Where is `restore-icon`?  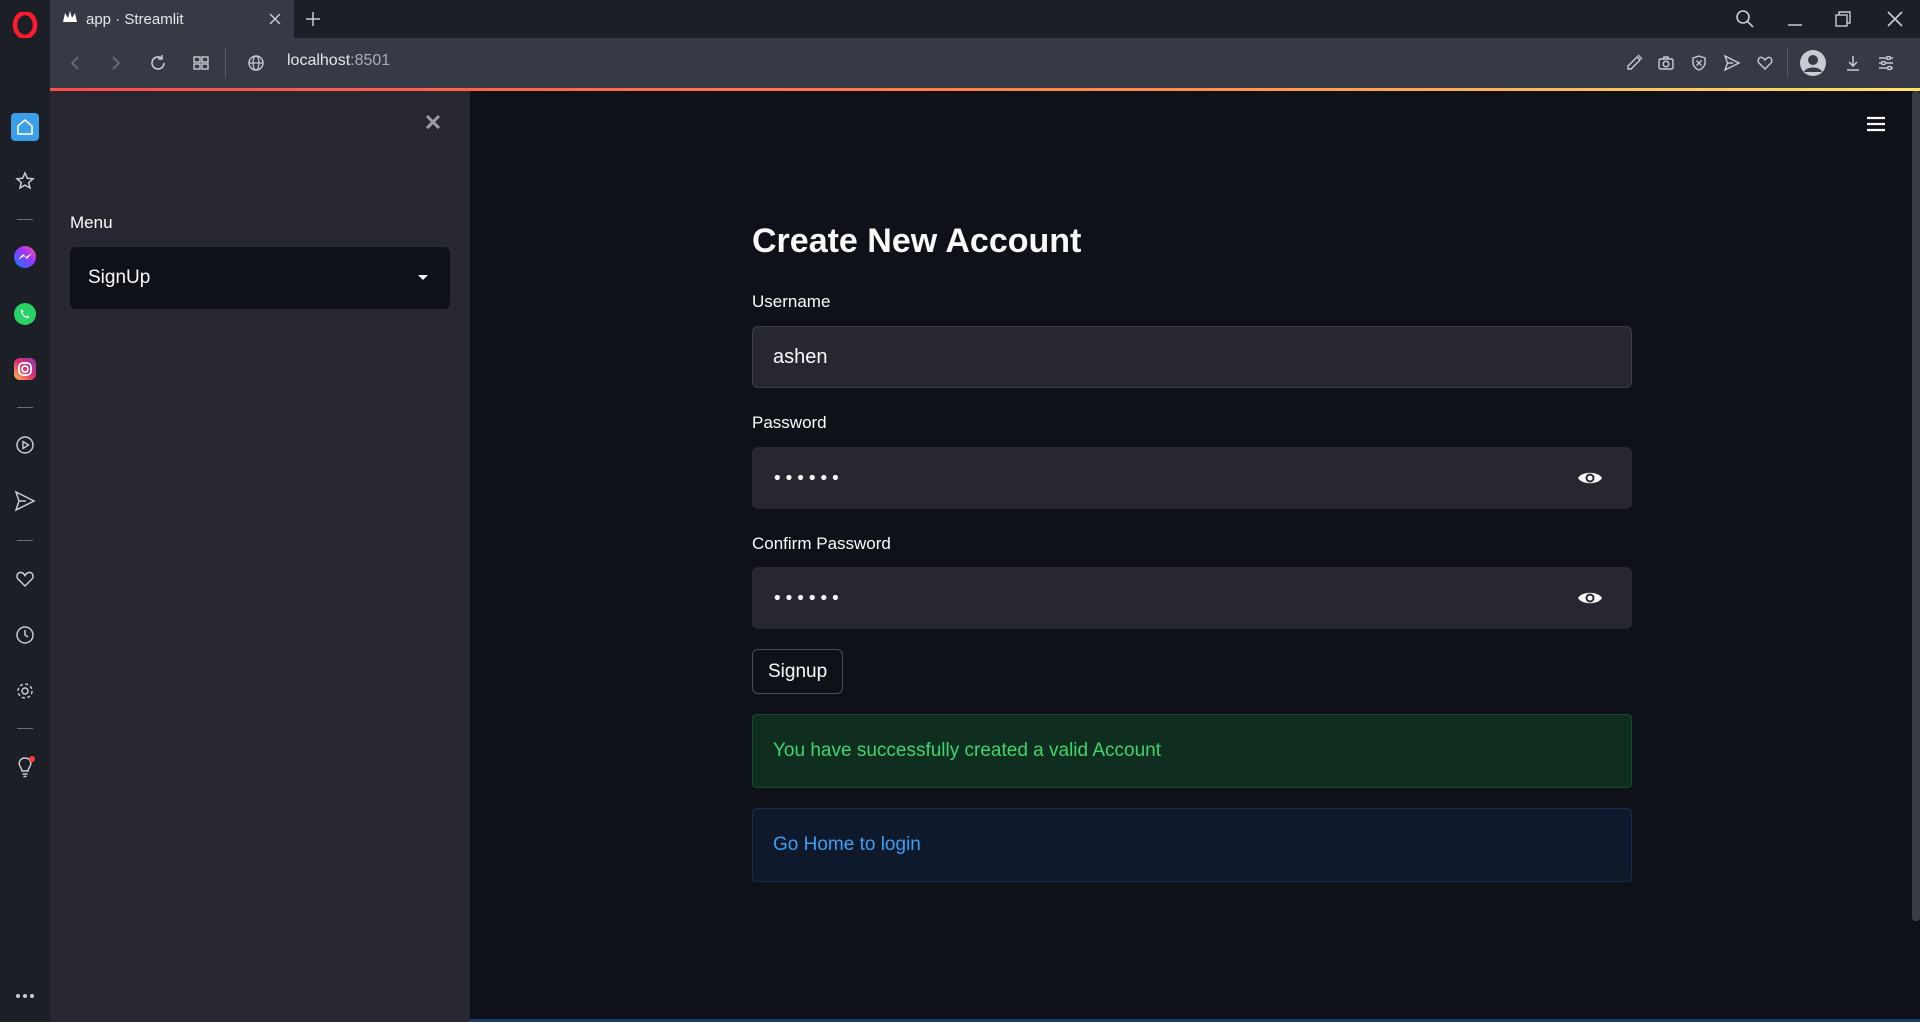
restore-icon is located at coordinates (1843, 19).